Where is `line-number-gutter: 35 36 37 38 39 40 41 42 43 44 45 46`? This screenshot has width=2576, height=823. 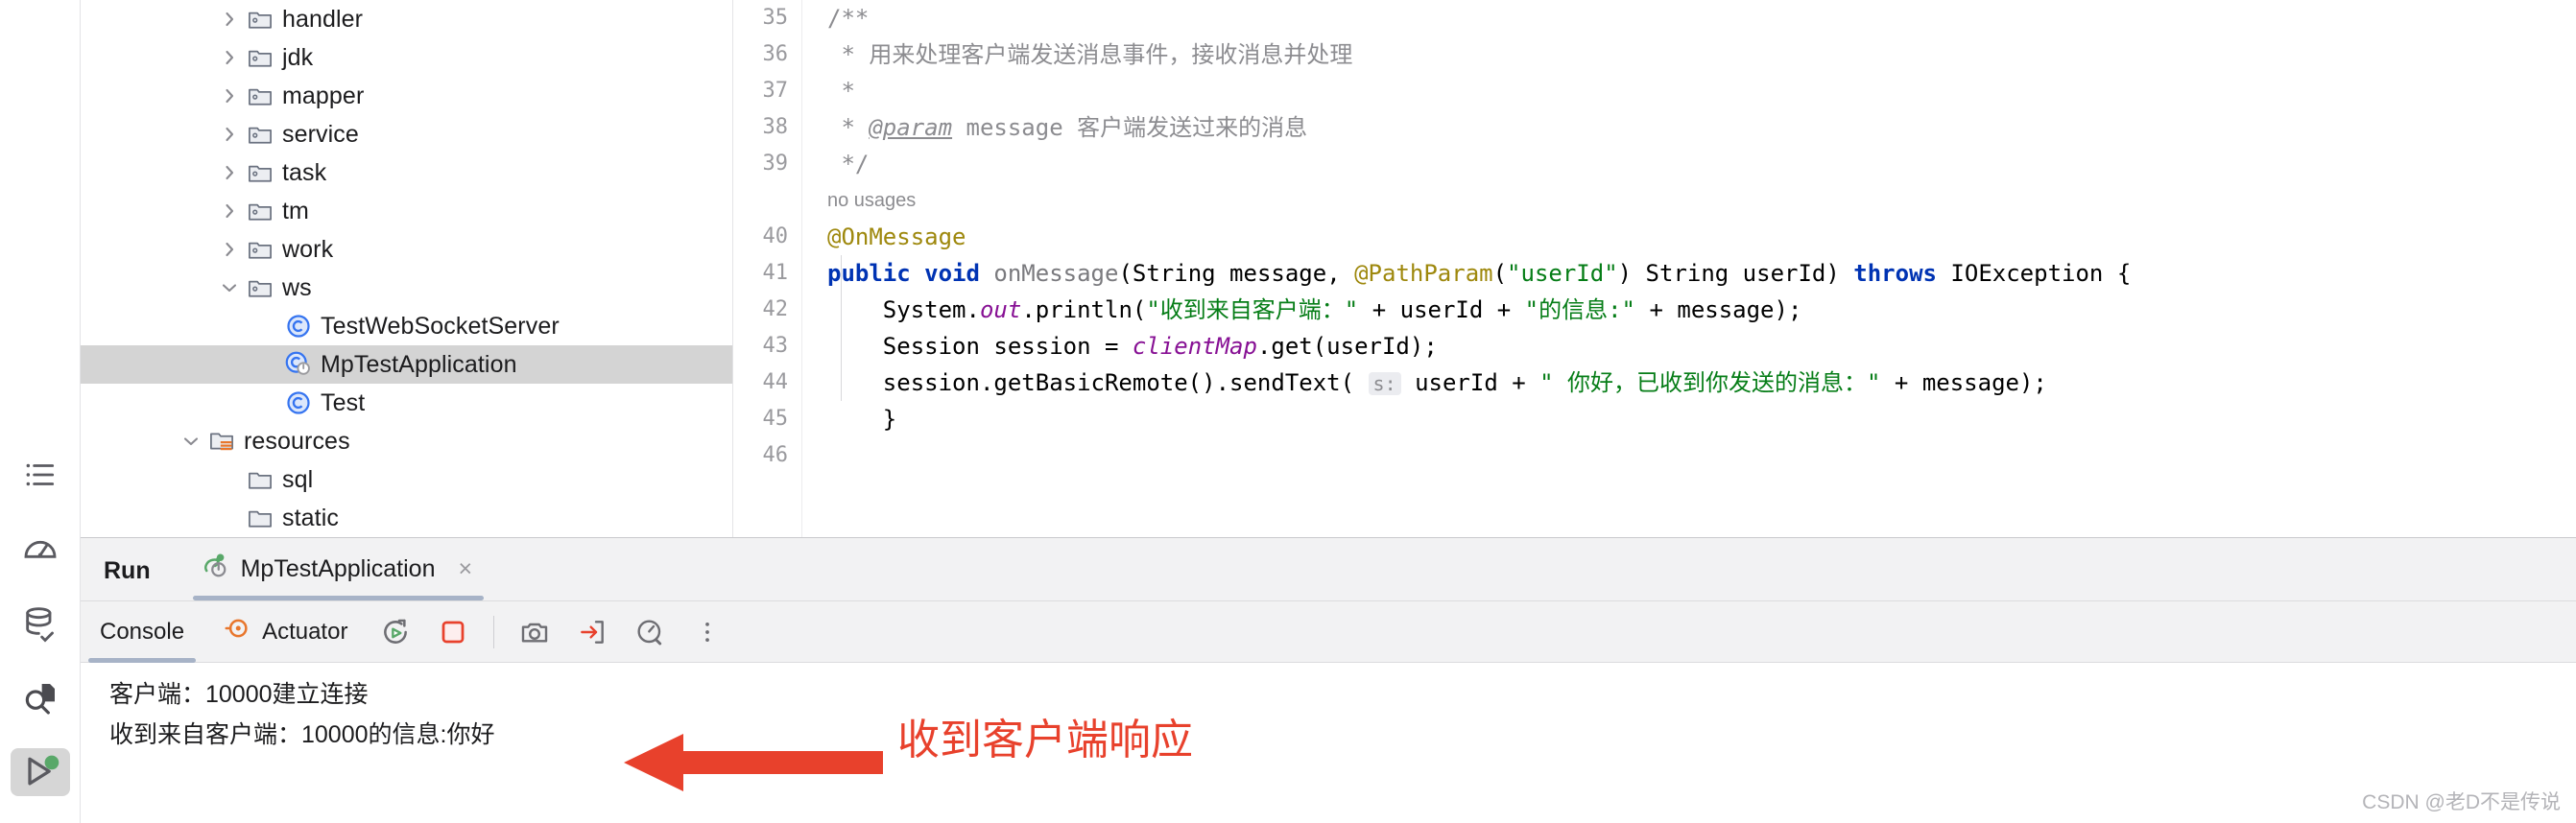 line-number-gutter: 35 36 37 38 39 40 41 42 43 44 45 46 is located at coordinates (767, 268).